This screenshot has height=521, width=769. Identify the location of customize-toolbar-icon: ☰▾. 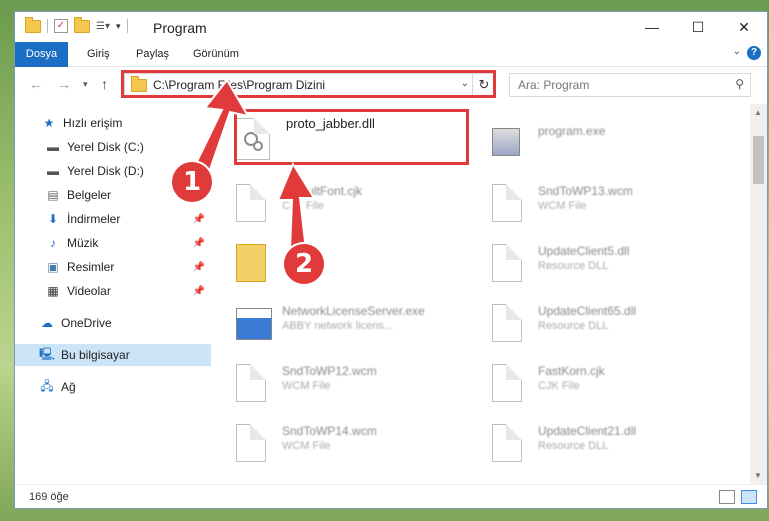
(103, 26).